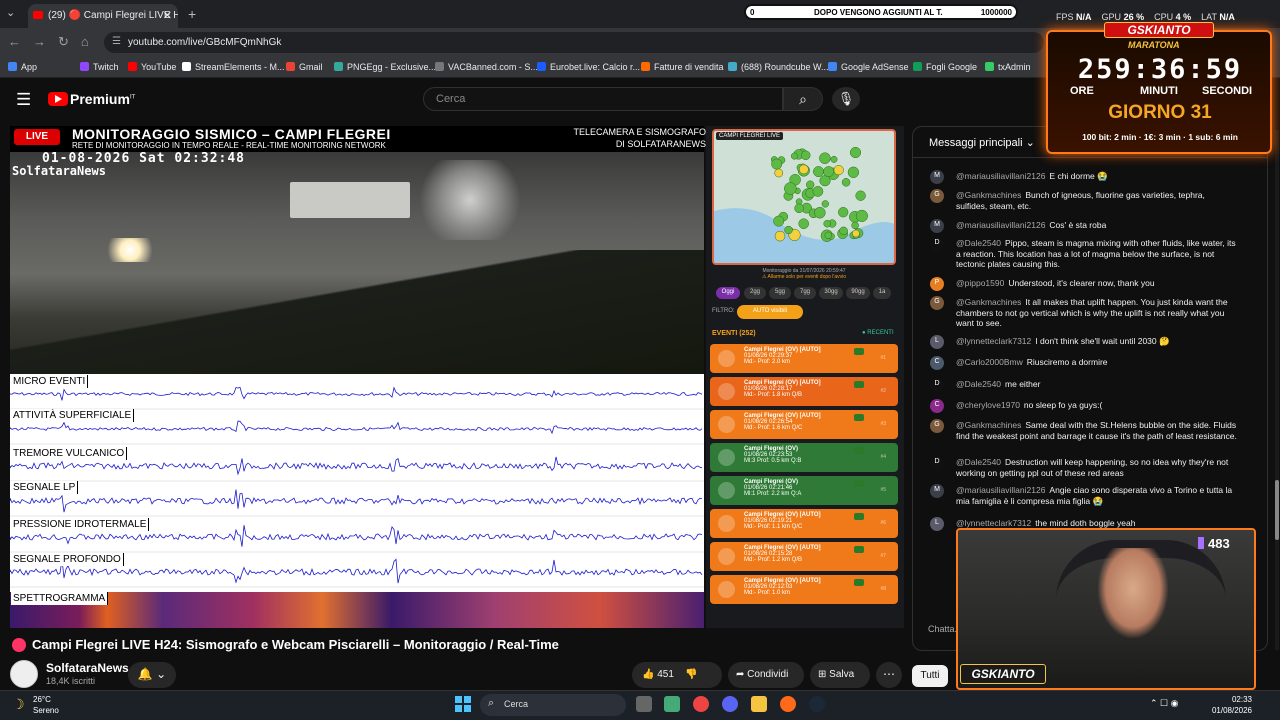 Image resolution: width=1280 pixels, height=720 pixels. Describe the element at coordinates (152, 67) in the screenshot. I see `bookmark-item: YouTube` at that location.